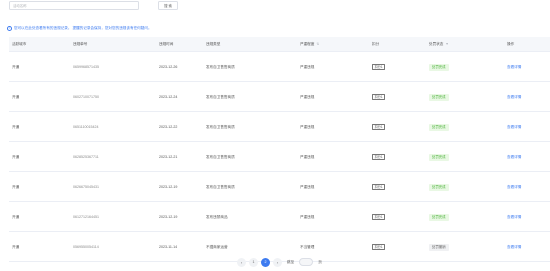  What do you see at coordinates (86, 247) in the screenshot?
I see `cell-record-no: 0569550054114` at bounding box center [86, 247].